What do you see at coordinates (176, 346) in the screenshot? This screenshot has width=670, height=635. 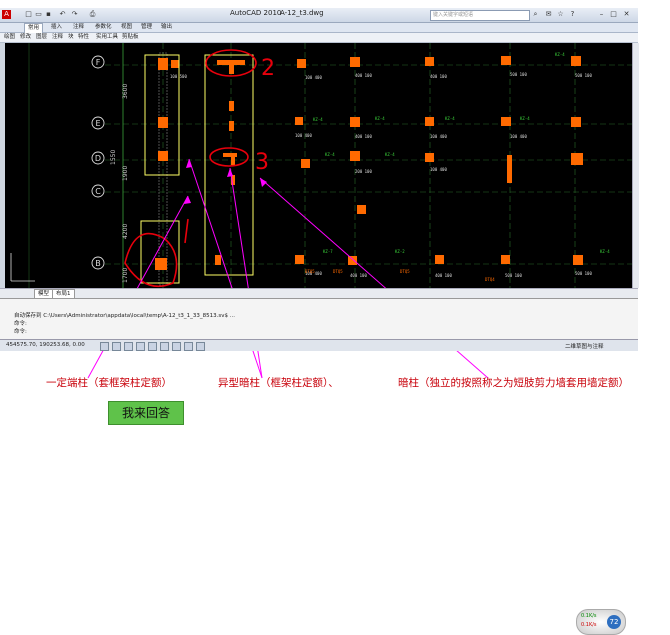 I see `ducs-toggle-icon` at bounding box center [176, 346].